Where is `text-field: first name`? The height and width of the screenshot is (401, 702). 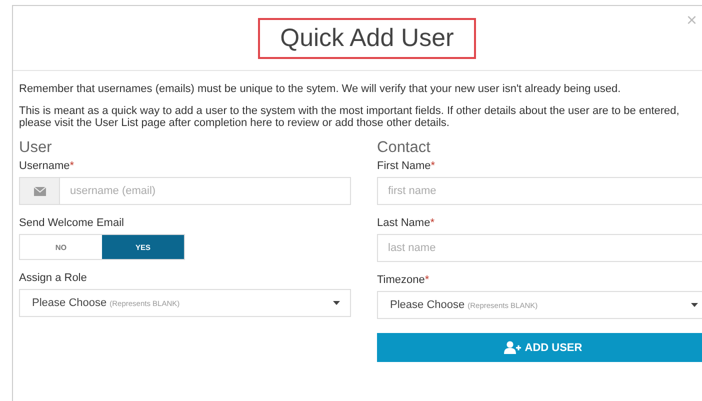 text-field: first name is located at coordinates (539, 191).